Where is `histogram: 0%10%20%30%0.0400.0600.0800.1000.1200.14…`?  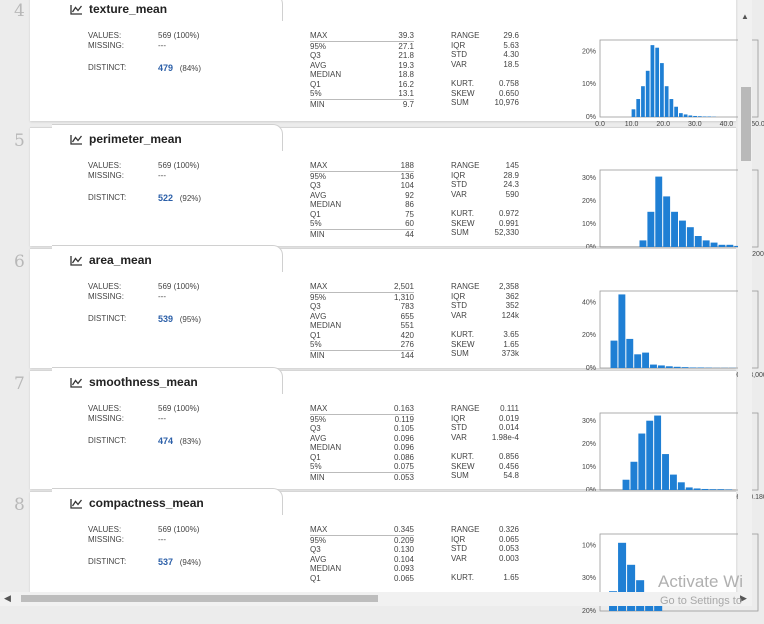 histogram: 0%10%20%30%0.0400.0600.0800.1000.1200.14… is located at coordinates (671, 453).